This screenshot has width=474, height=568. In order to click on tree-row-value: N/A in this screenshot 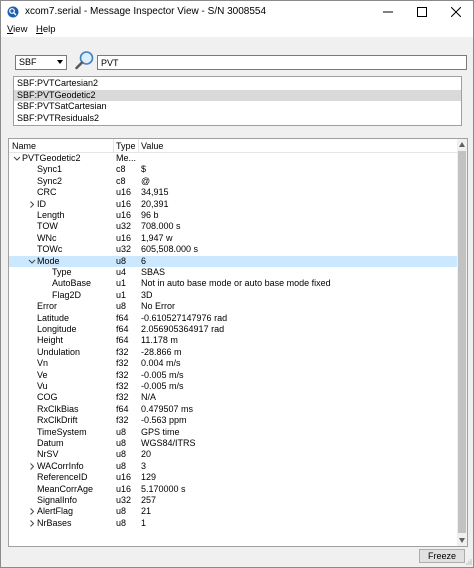, I will do `click(149, 397)`.